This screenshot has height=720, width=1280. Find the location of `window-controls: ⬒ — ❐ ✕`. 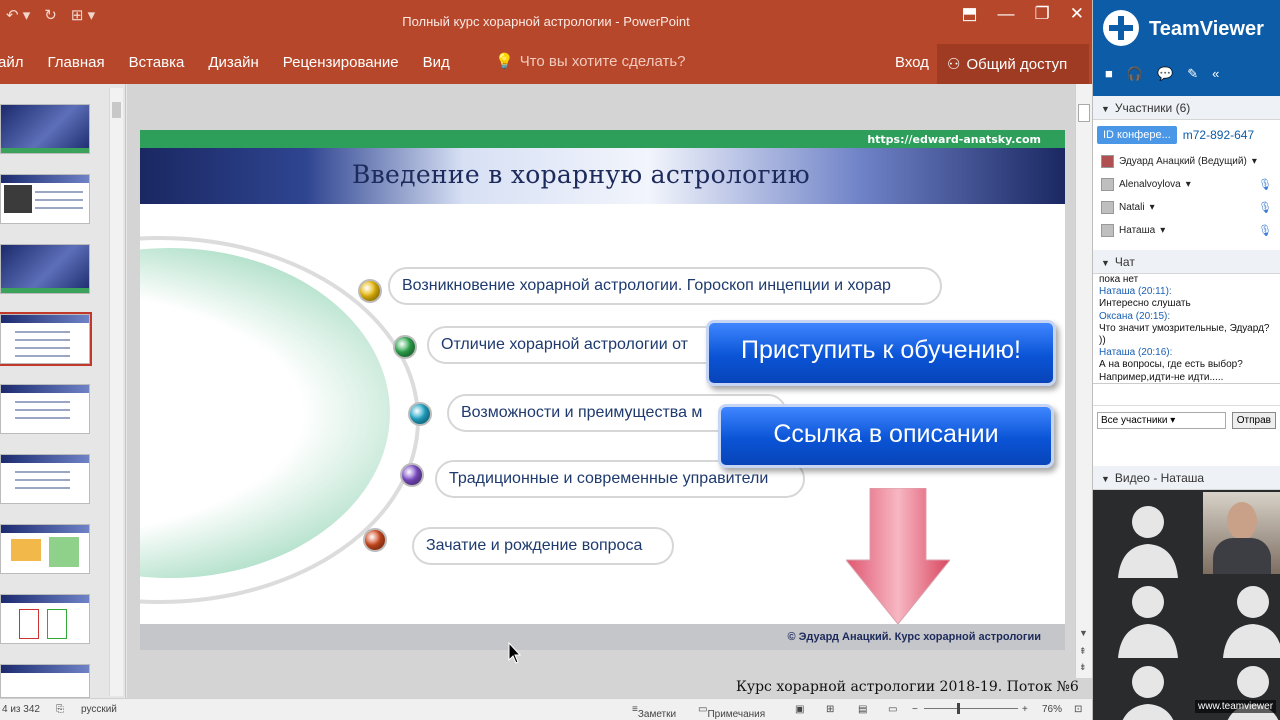

window-controls: ⬒ — ❐ ✕ is located at coordinates (1022, 14).